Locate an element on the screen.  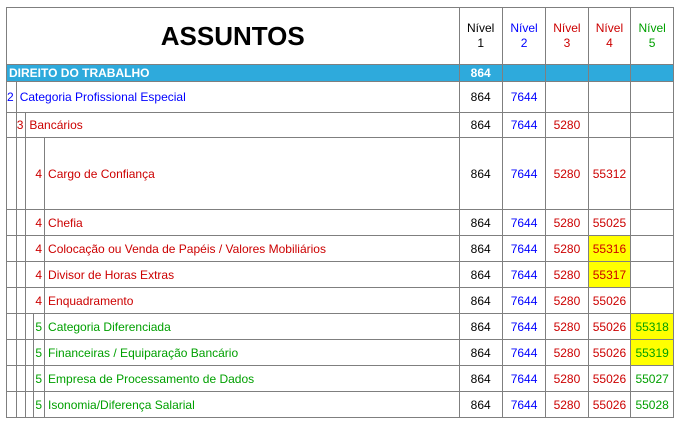
level-2-word: Nível is located at coordinates (524, 28).